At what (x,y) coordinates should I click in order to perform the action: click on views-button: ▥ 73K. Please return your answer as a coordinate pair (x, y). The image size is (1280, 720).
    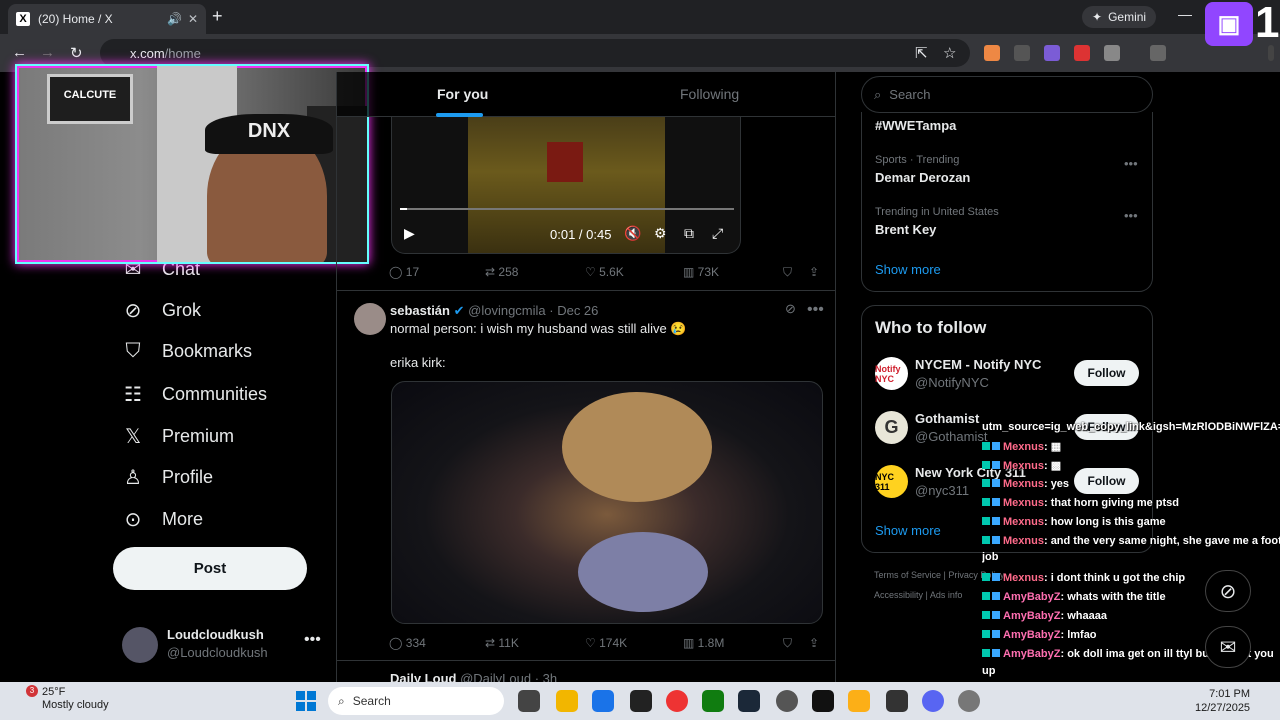
    Looking at the image, I should click on (701, 272).